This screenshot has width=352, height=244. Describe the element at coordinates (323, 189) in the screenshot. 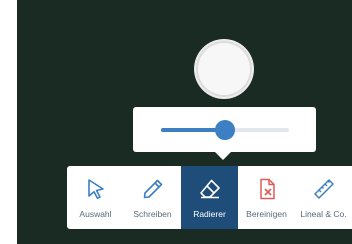

I see `ruler-icon` at that location.